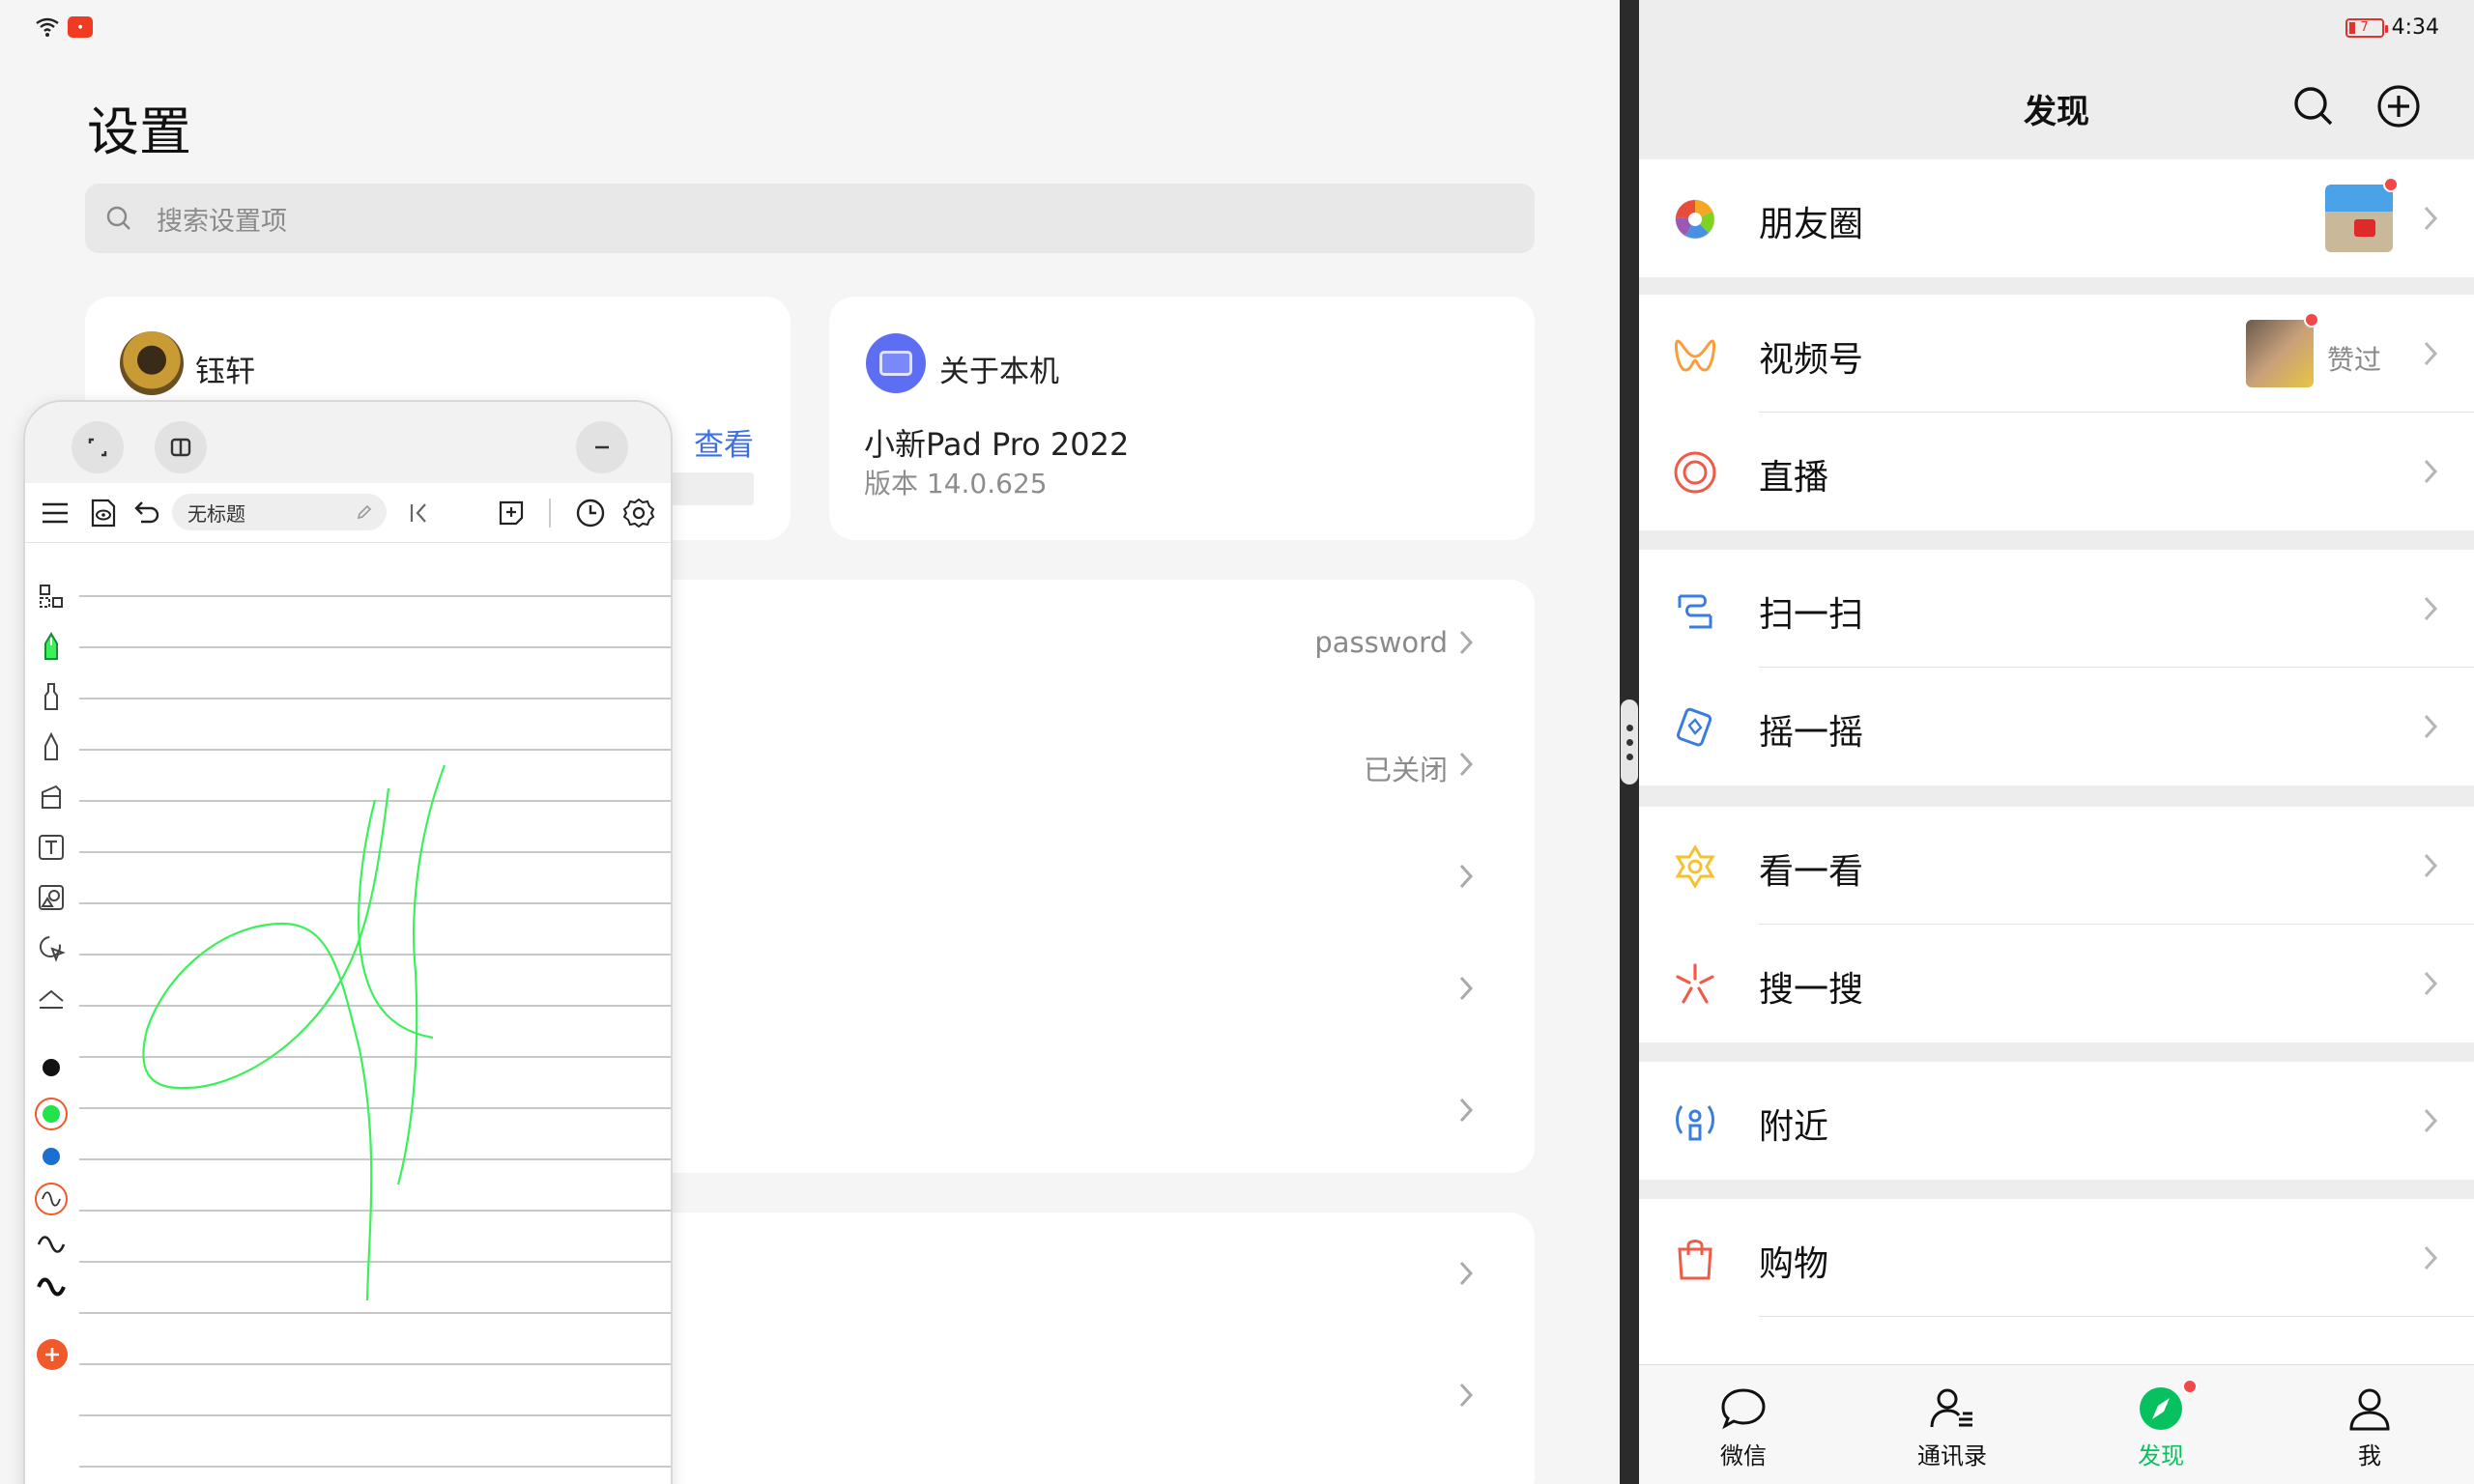 Image resolution: width=2474 pixels, height=1484 pixels. I want to click on discover-tab-dot, so click(2190, 1387).